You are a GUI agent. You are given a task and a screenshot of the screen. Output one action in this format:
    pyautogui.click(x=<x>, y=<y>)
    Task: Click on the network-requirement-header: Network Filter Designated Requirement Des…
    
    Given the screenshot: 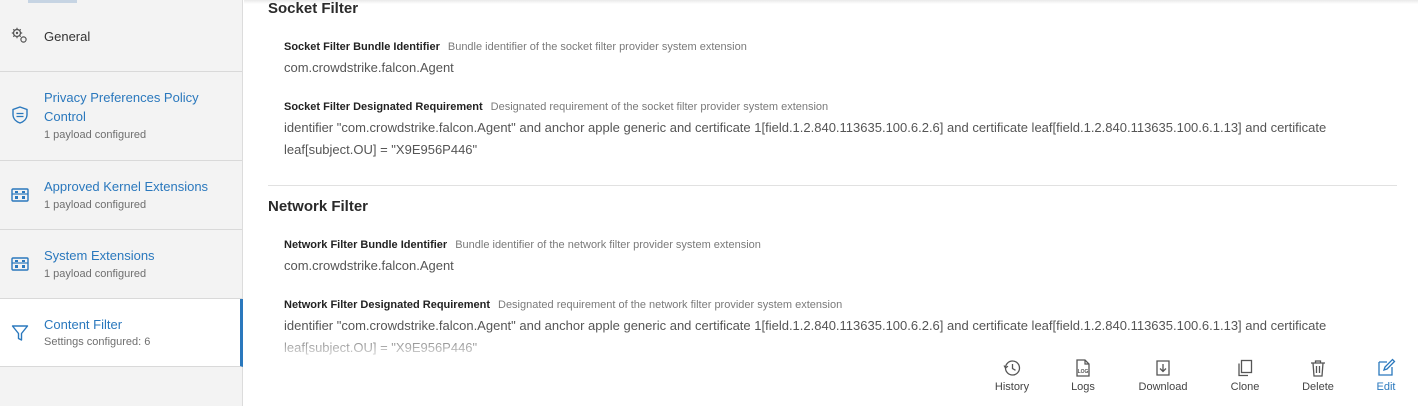 What is the action you would take?
    pyautogui.click(x=563, y=305)
    